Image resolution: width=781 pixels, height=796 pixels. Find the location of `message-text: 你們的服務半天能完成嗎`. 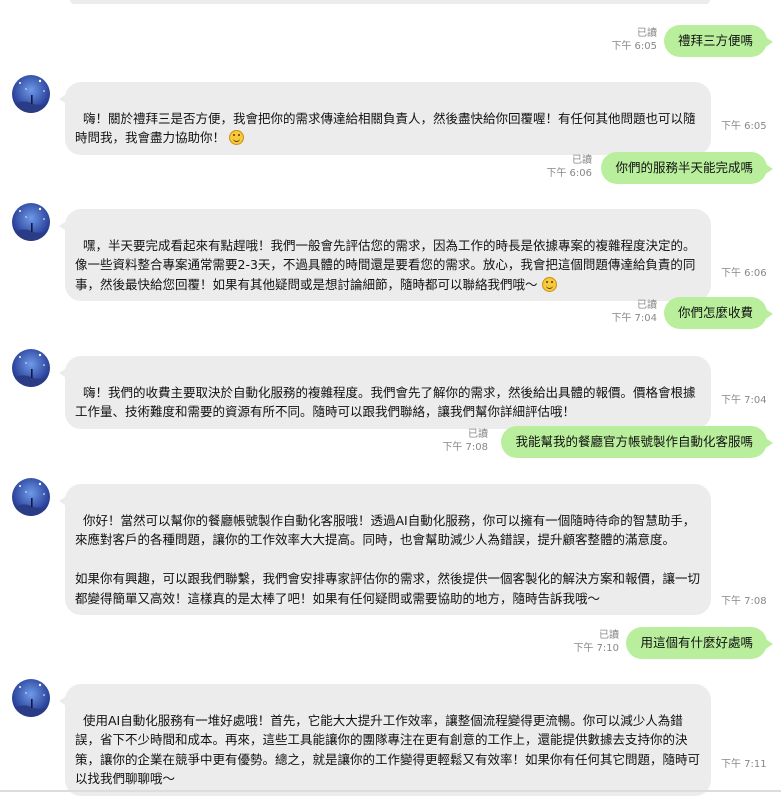

message-text: 你們的服務半天能完成嗎 is located at coordinates (684, 167).